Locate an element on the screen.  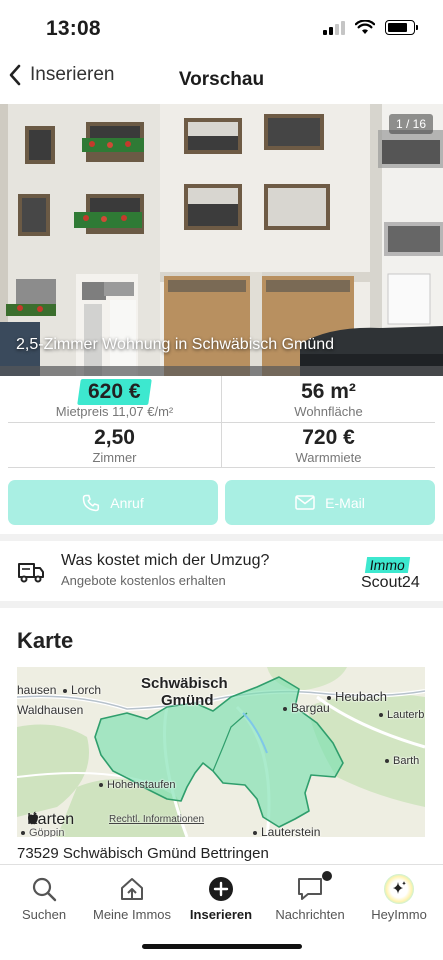
unread-badge is located at coordinates (327, 876).